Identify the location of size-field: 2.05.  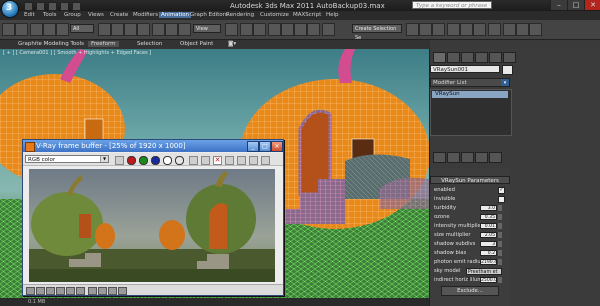
(488, 235).